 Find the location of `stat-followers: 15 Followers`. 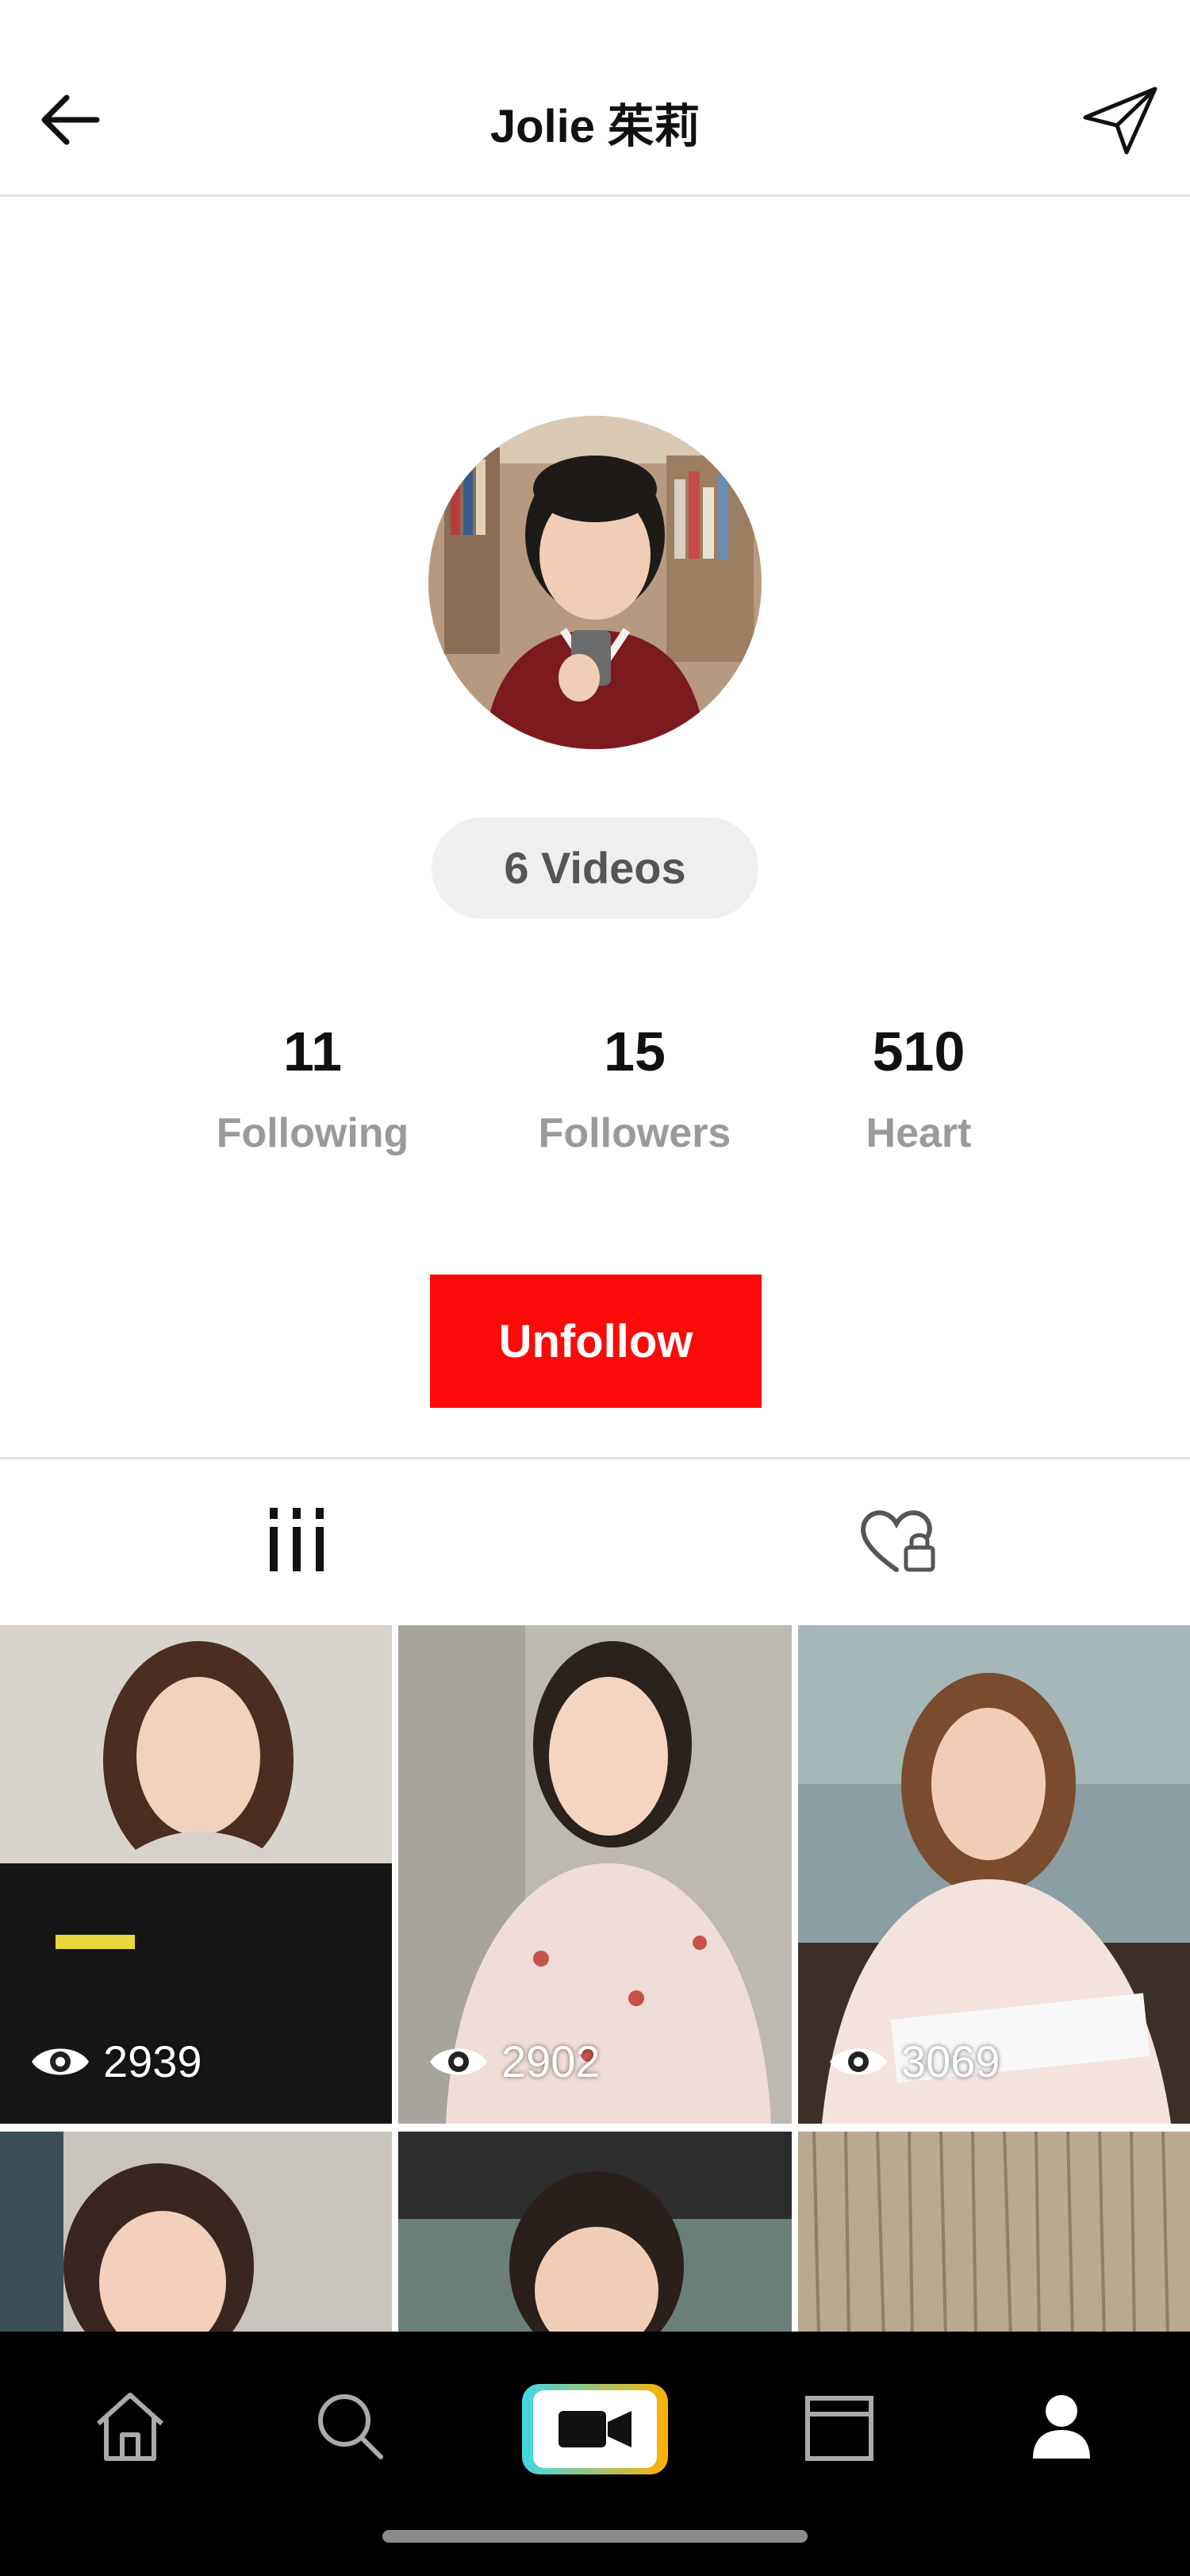

stat-followers: 15 Followers is located at coordinates (635, 1086).